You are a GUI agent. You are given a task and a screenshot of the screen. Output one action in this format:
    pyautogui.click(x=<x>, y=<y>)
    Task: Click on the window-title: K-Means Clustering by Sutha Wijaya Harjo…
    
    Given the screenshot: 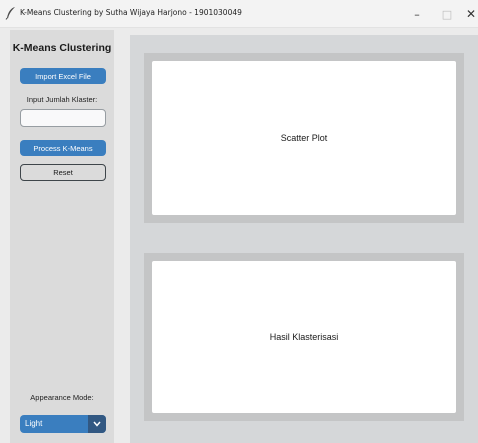 What is the action you would take?
    pyautogui.click(x=131, y=12)
    